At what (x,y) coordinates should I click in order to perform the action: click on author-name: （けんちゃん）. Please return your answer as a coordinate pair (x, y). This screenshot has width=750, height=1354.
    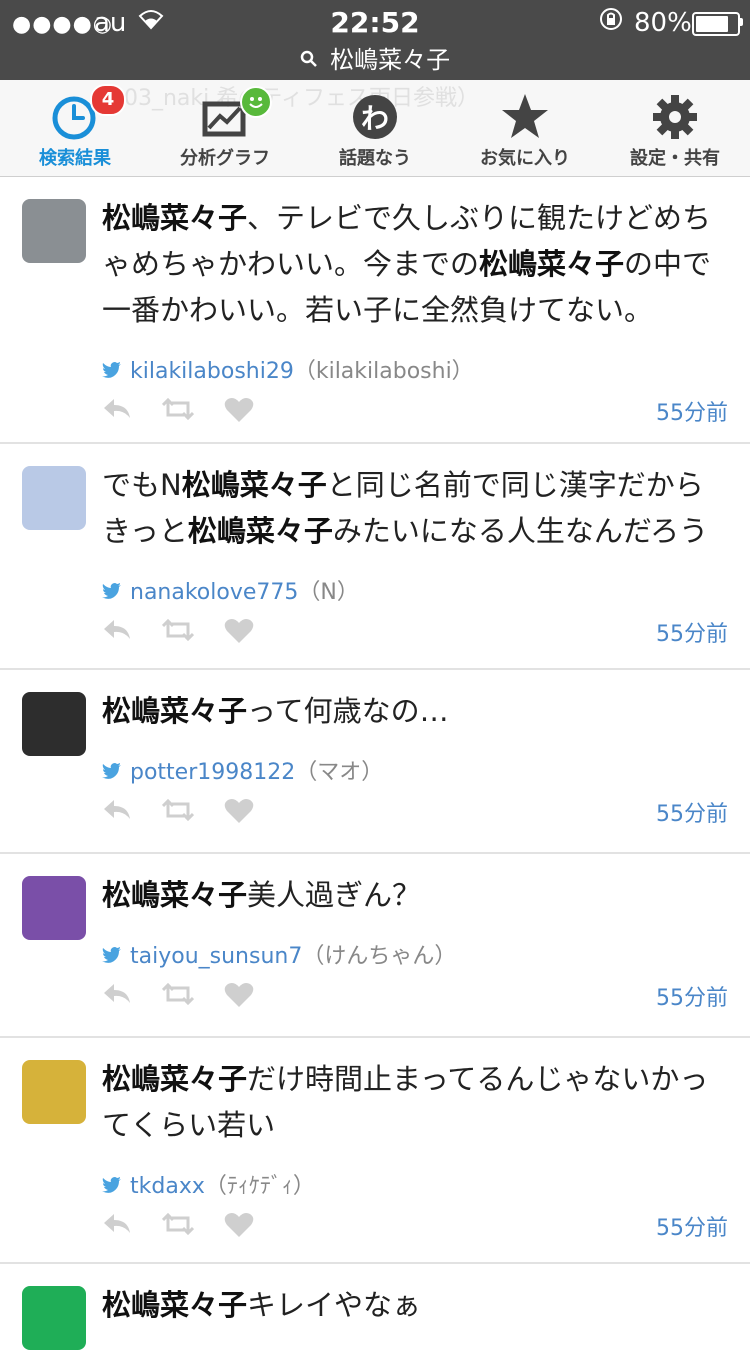
    Looking at the image, I should click on (379, 956).